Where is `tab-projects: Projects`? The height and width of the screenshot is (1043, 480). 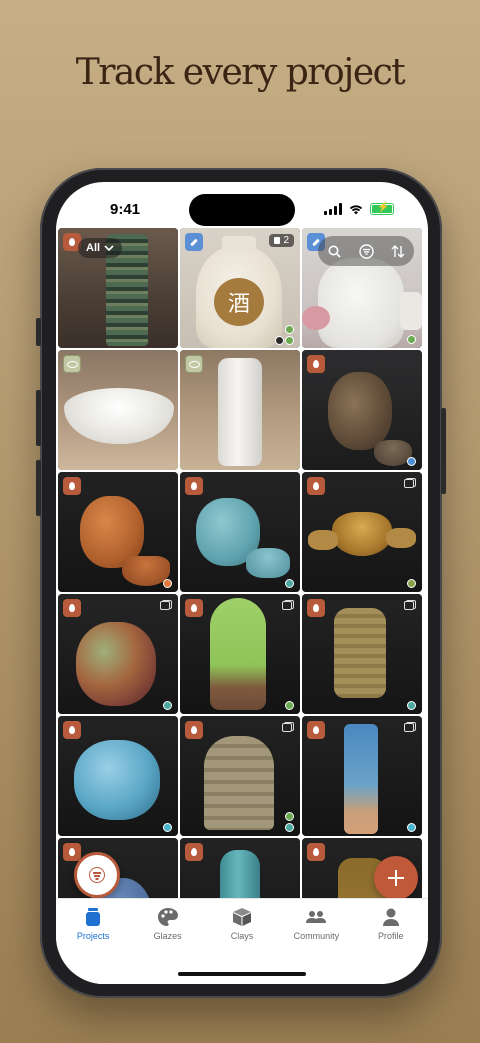 tab-projects: Projects is located at coordinates (93, 945).